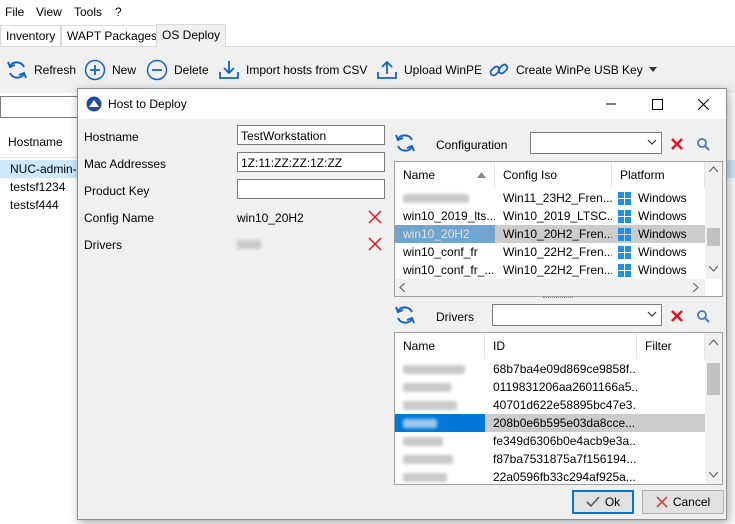 Image resolution: width=735 pixels, height=524 pixels. What do you see at coordinates (311, 135) in the screenshot?
I see `hostname-field: TestWorkstation` at bounding box center [311, 135].